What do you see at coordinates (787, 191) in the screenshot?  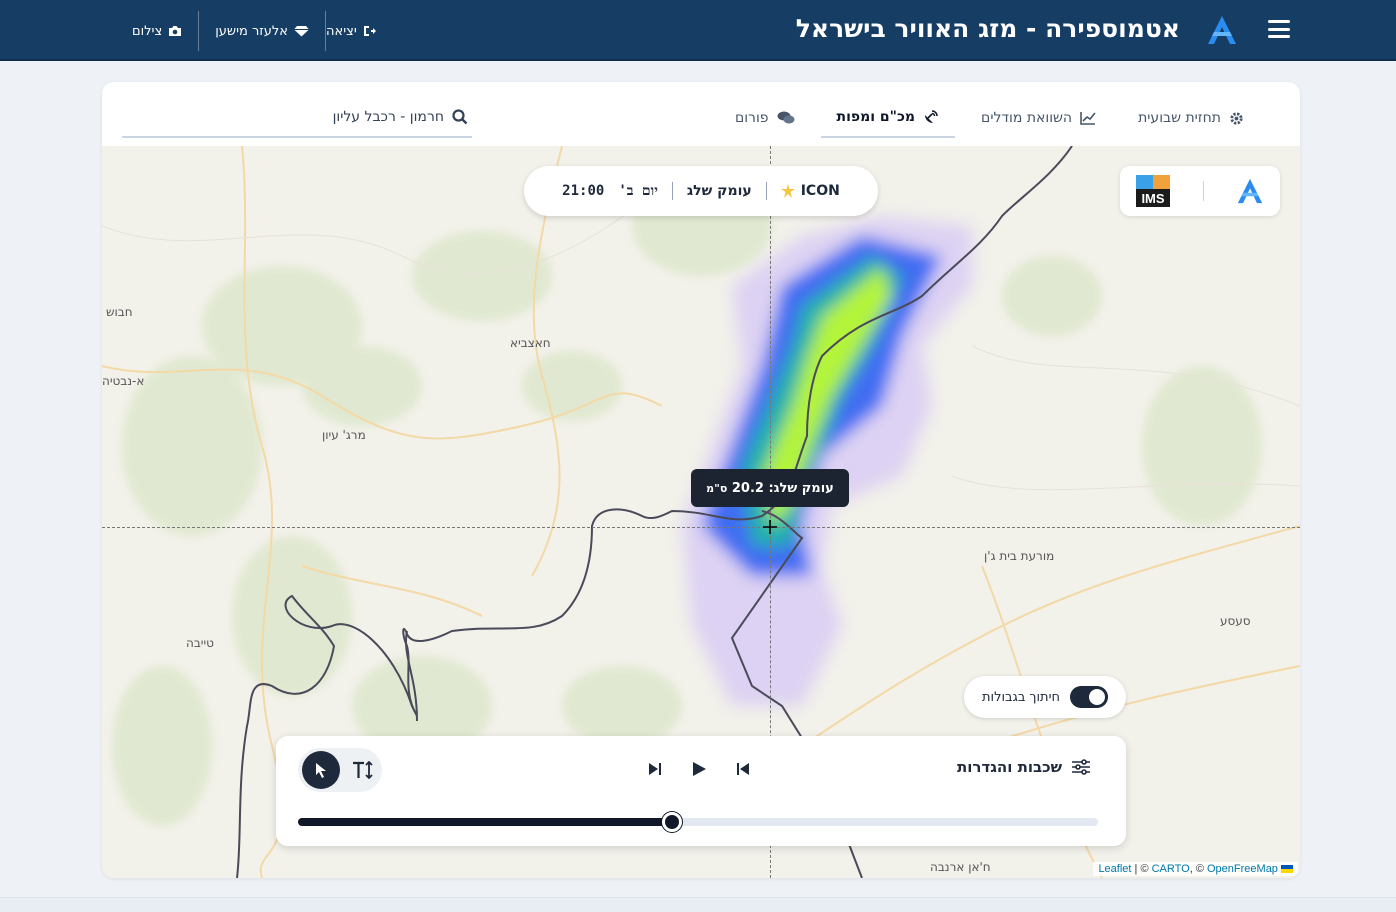 I see `model-icon` at bounding box center [787, 191].